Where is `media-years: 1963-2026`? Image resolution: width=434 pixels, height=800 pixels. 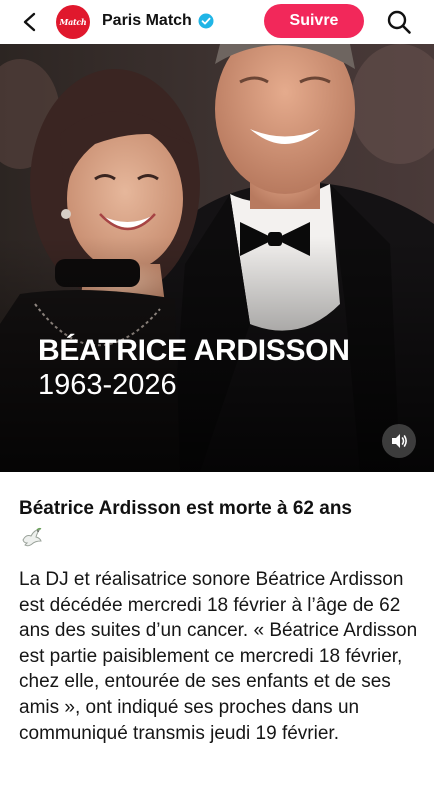
media-years: 1963-2026 is located at coordinates (107, 385).